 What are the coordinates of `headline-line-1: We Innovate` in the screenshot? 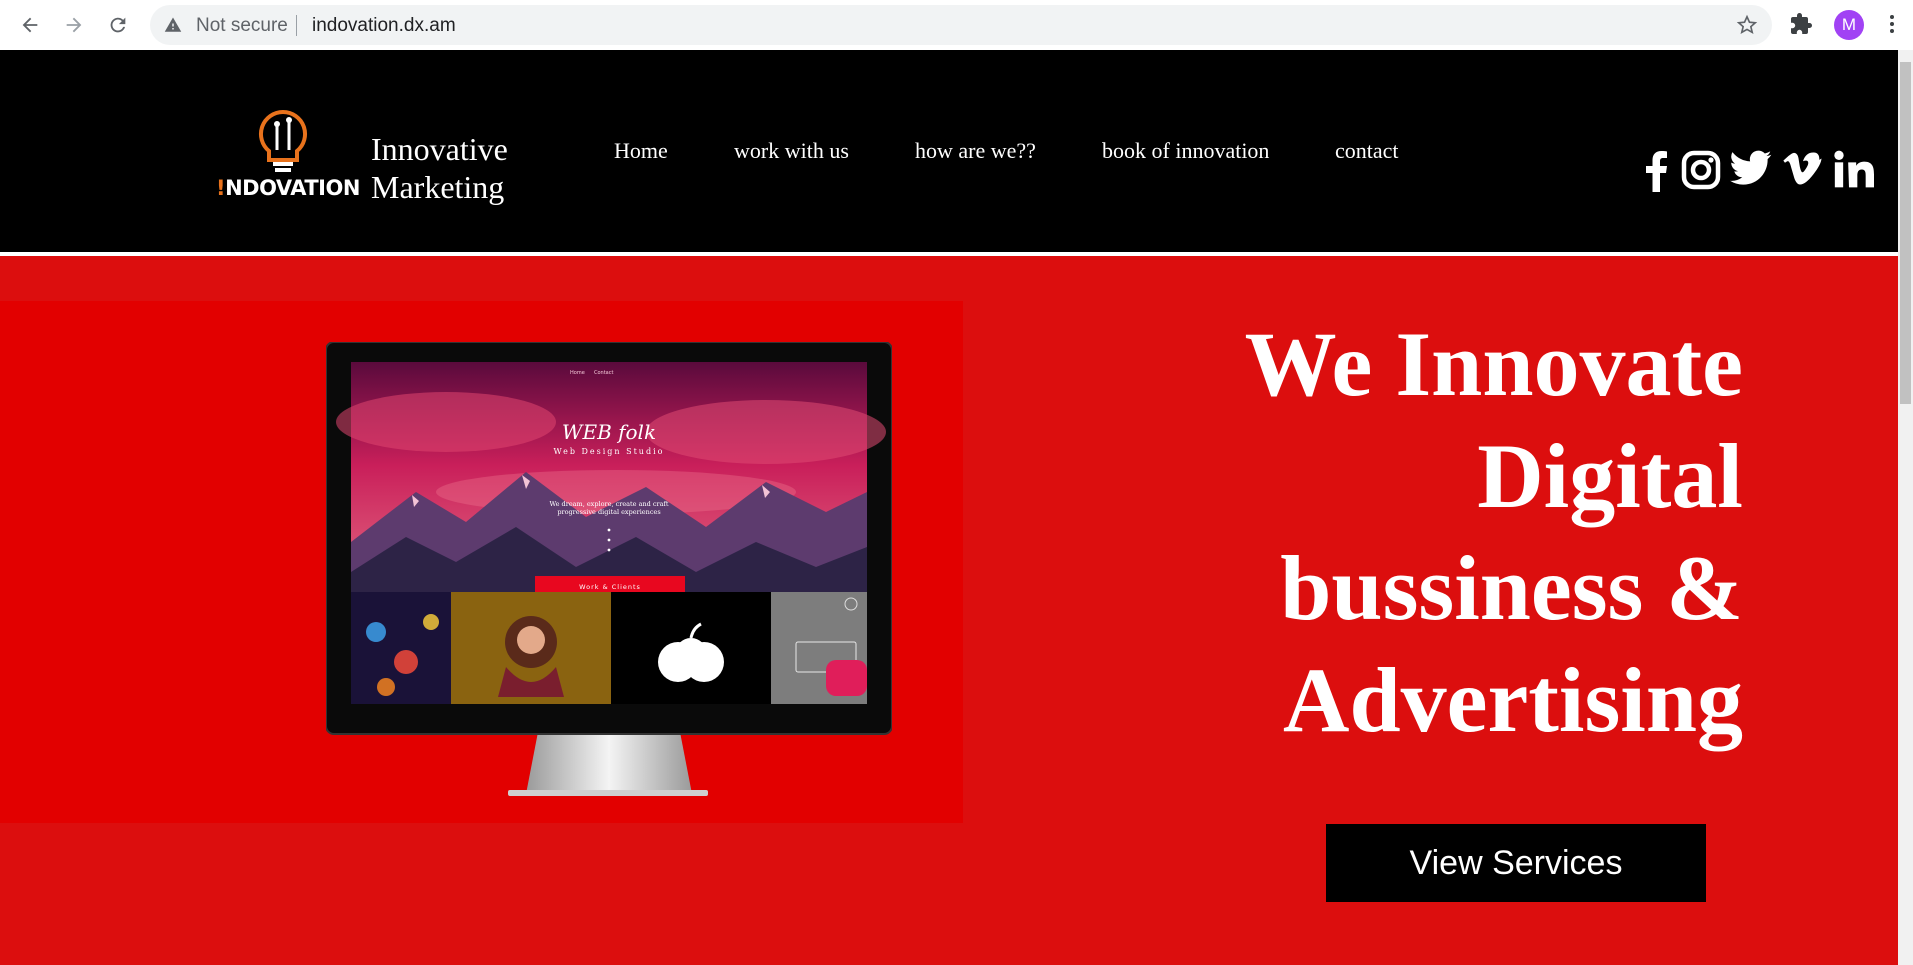 It's located at (1493, 364).